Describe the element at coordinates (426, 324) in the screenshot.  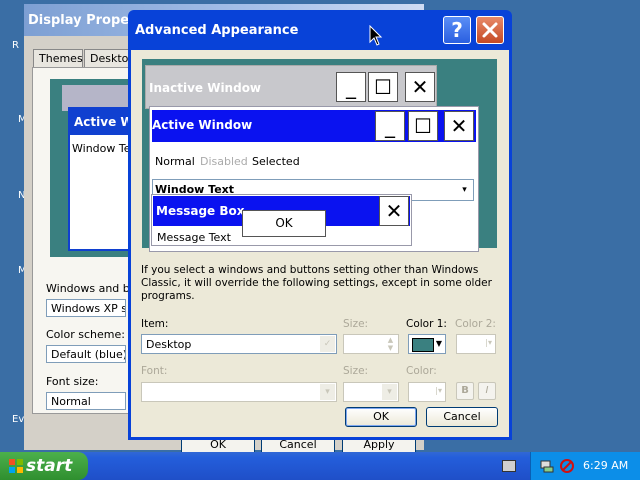
I see `color1-label: Color 1:` at that location.